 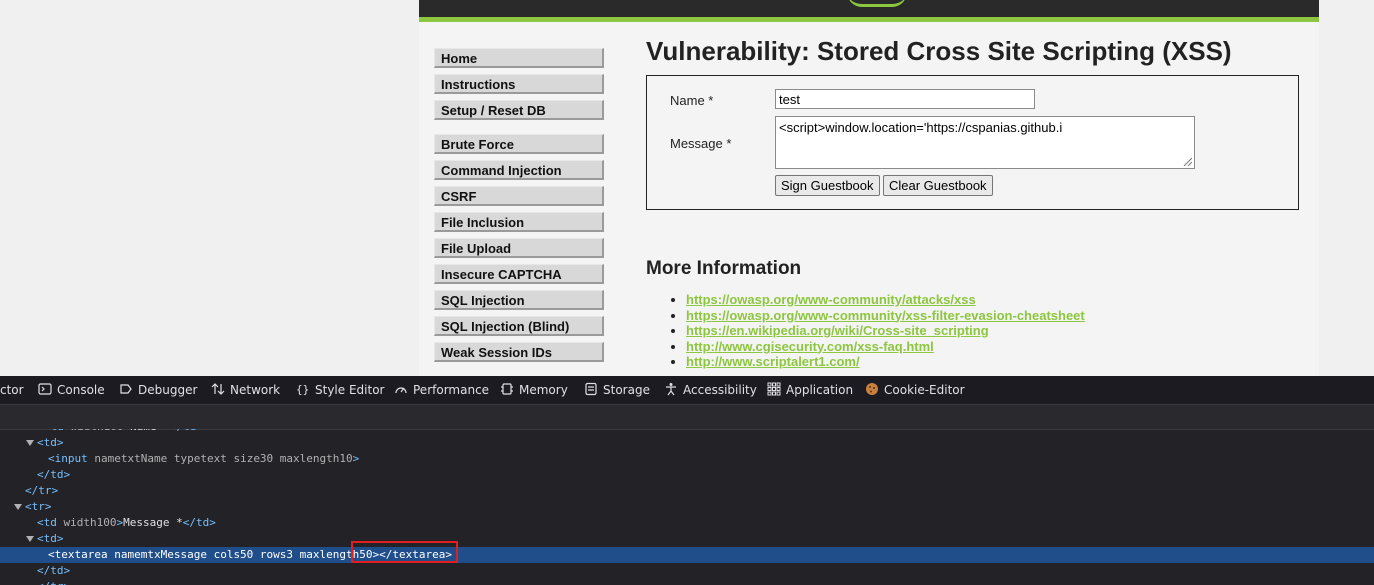 What do you see at coordinates (543, 390) in the screenshot?
I see `devtools-tab-label: Memory` at bounding box center [543, 390].